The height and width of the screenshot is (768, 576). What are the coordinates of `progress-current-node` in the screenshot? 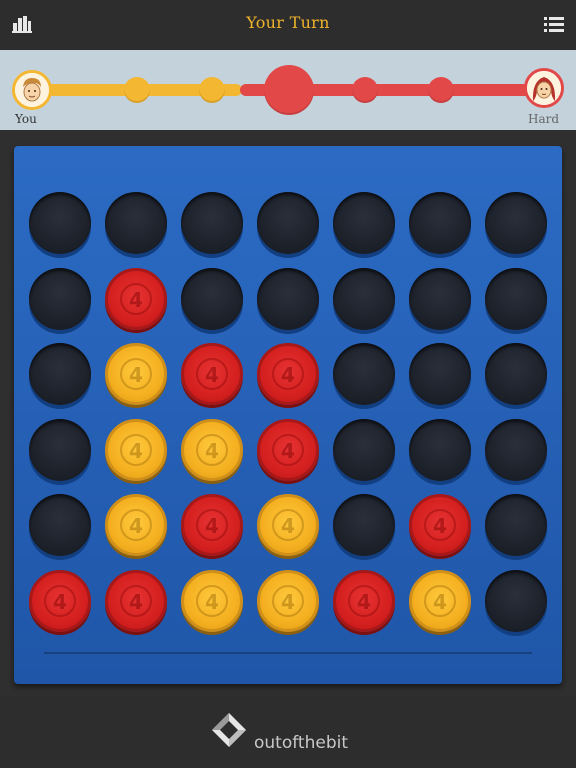 It's located at (289, 90).